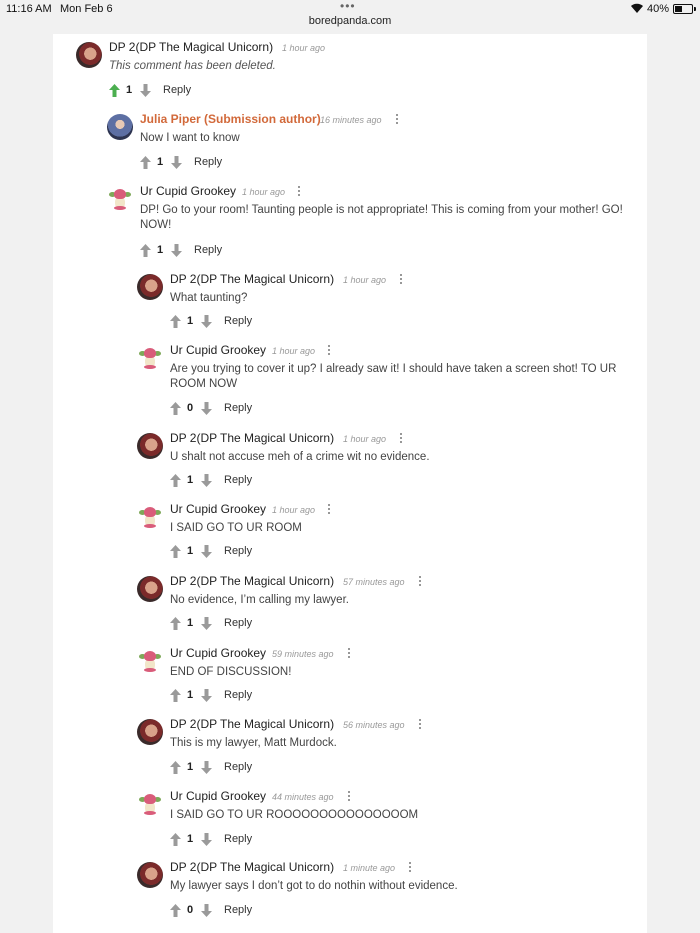 The width and height of the screenshot is (700, 933). Describe the element at coordinates (351, 120) in the screenshot. I see `comment-time: 16 minutes ago` at that location.